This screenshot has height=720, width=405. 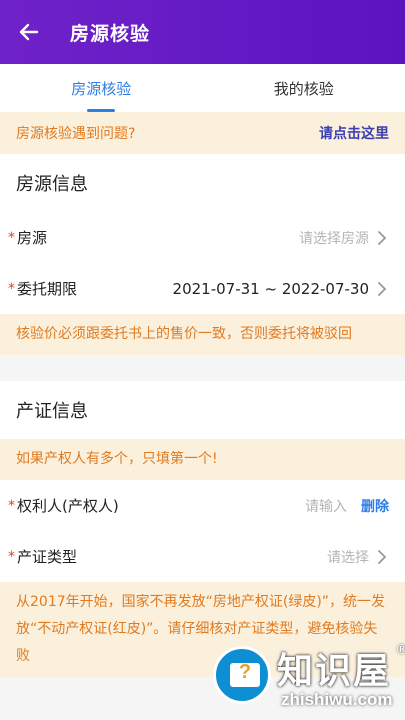 What do you see at coordinates (202, 133) in the screenshot?
I see `help-notice: 房源核验遇到问题? 请点击这里` at bounding box center [202, 133].